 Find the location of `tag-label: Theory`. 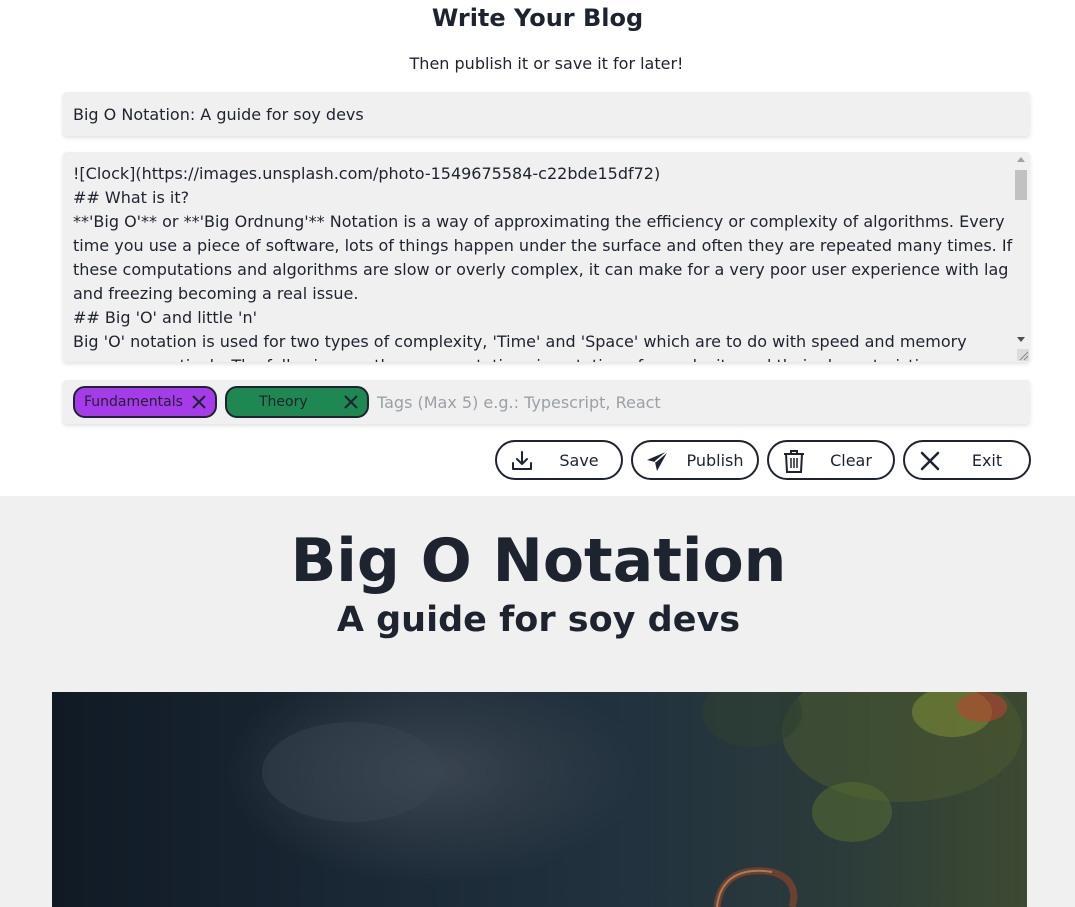

tag-label: Theory is located at coordinates (283, 402).